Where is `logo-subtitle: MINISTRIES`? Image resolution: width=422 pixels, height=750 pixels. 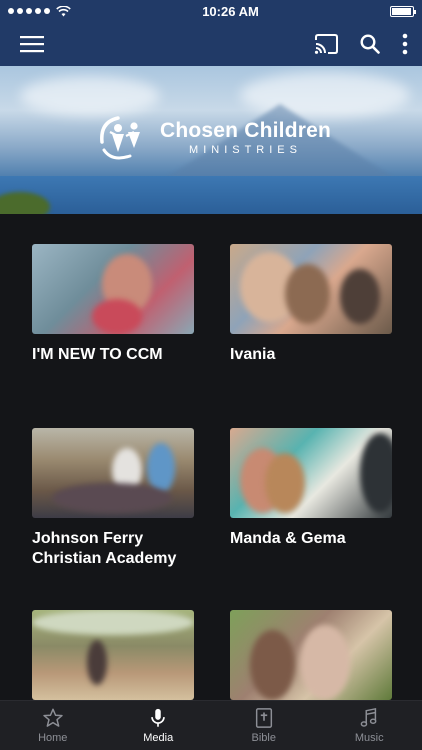 logo-subtitle: MINISTRIES is located at coordinates (245, 149).